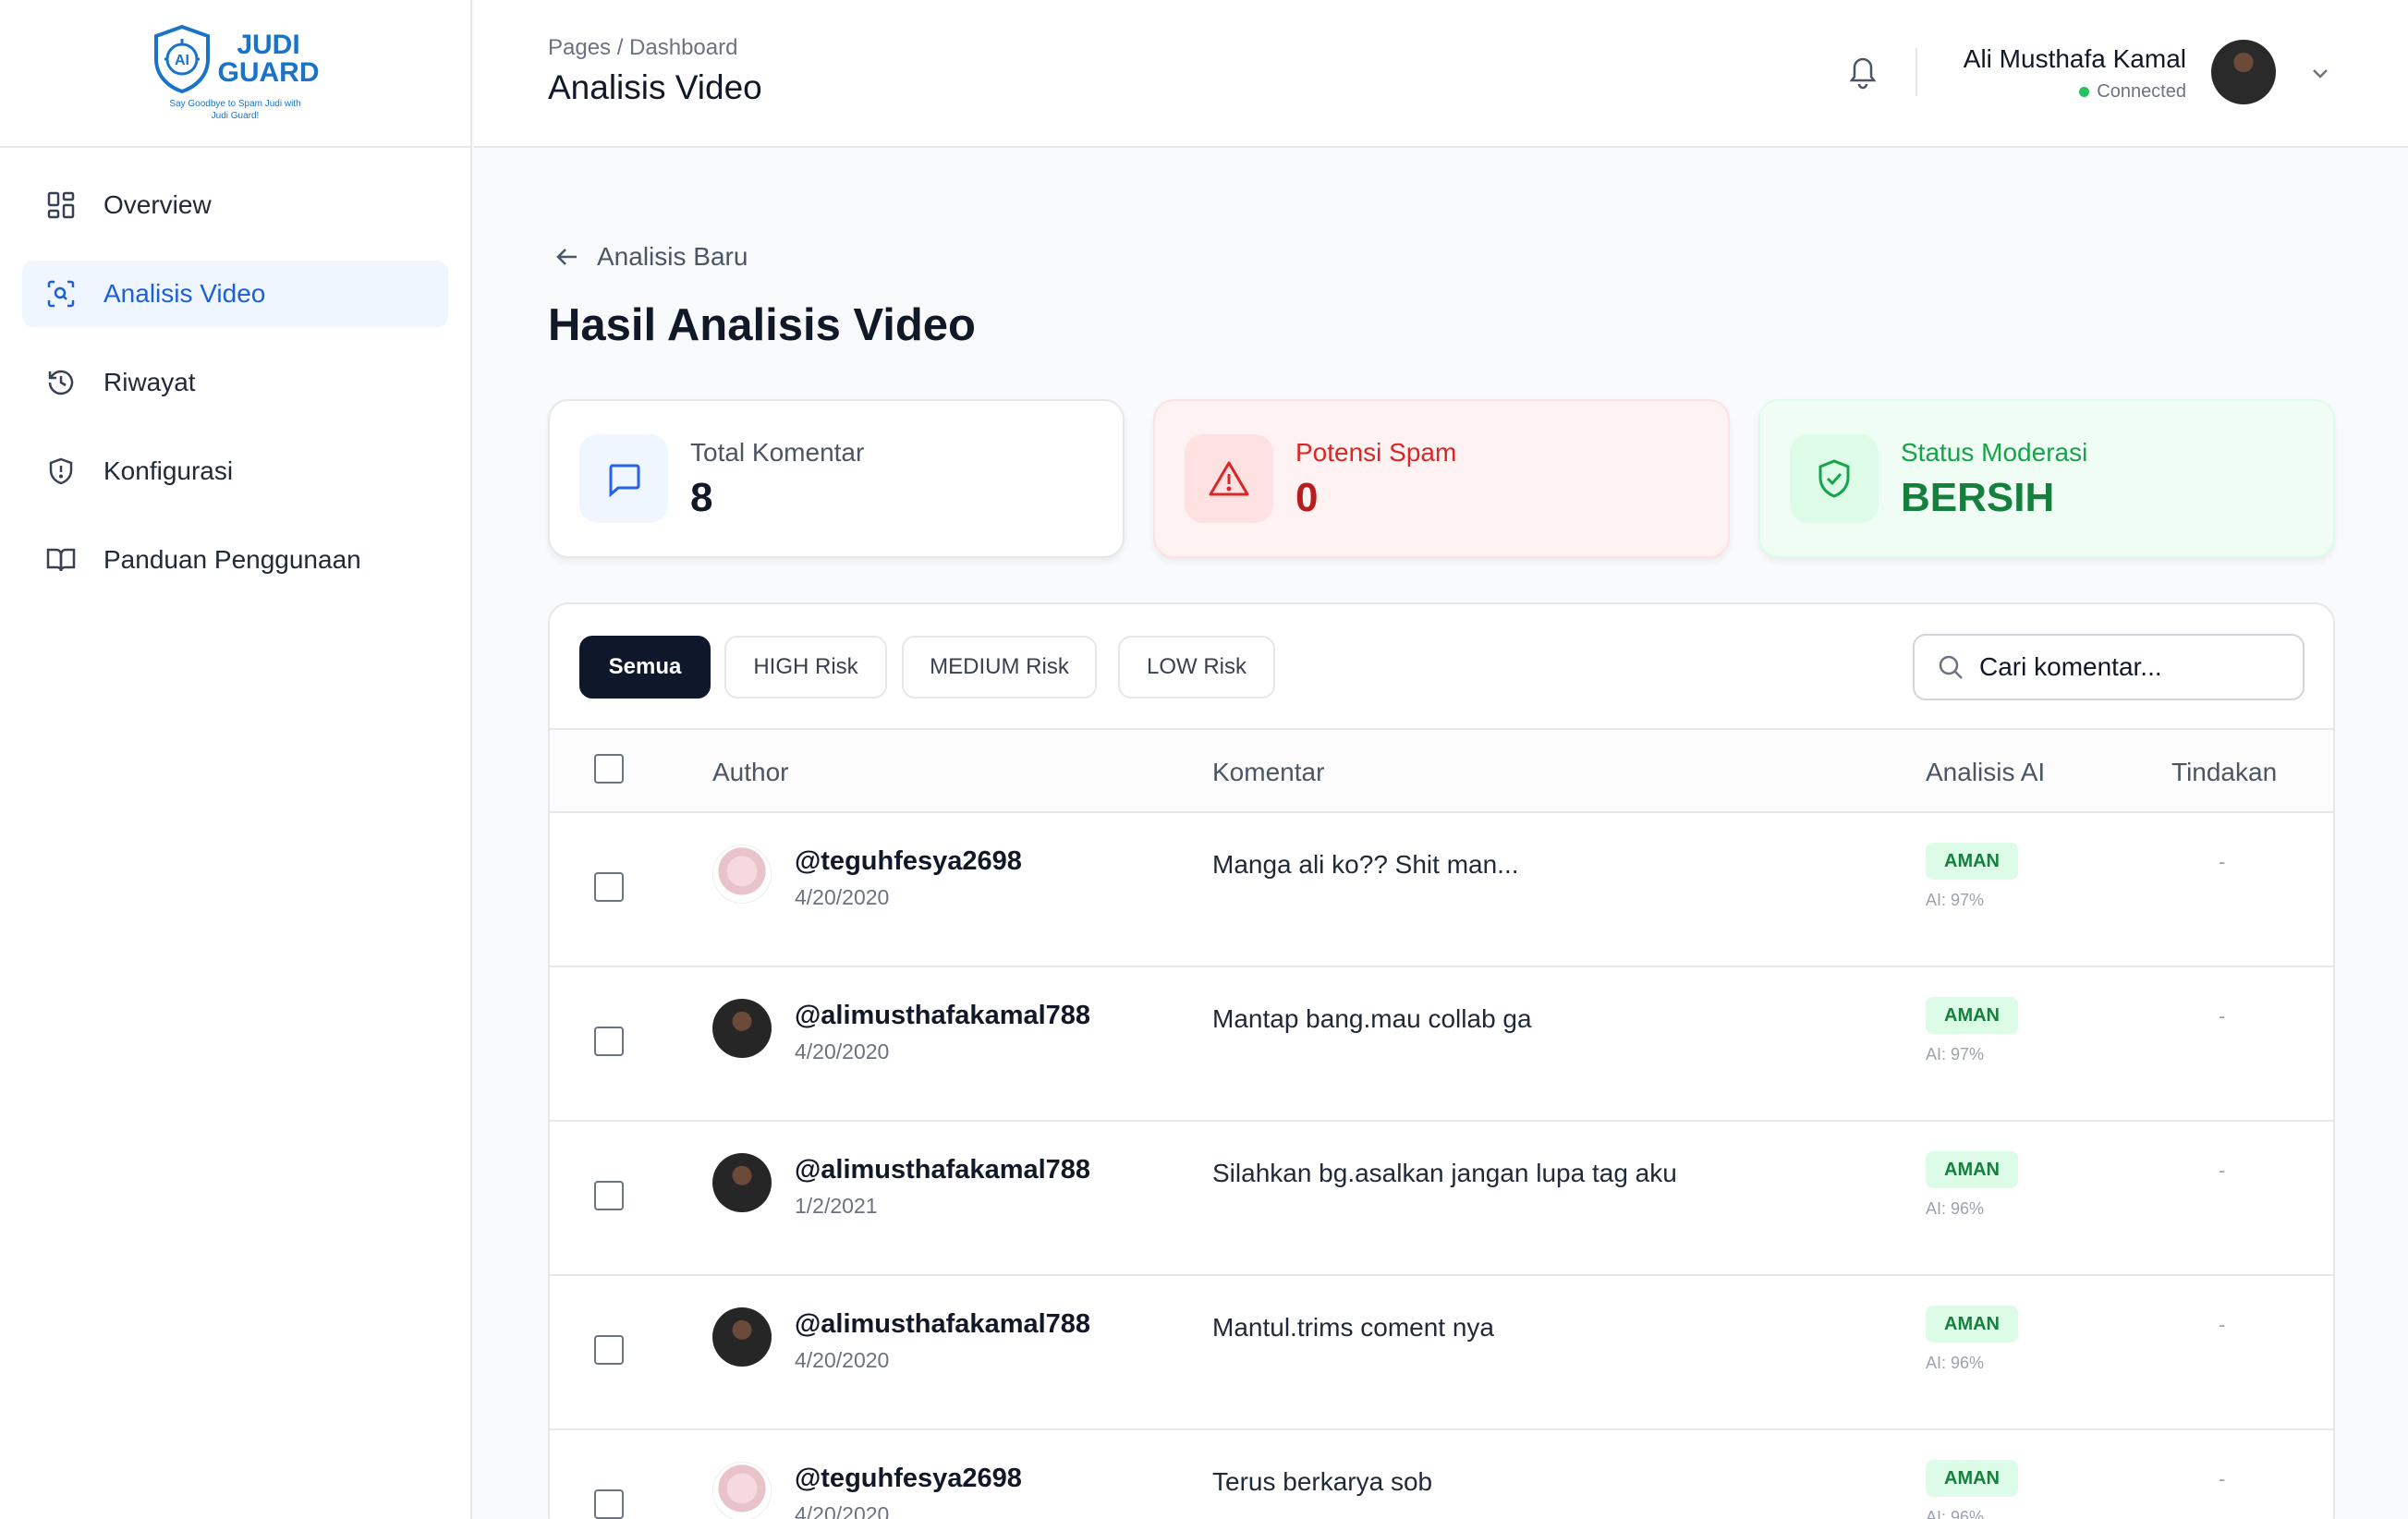 Image resolution: width=2408 pixels, height=1519 pixels. I want to click on page-title: Hasil Analisis Video, so click(762, 325).